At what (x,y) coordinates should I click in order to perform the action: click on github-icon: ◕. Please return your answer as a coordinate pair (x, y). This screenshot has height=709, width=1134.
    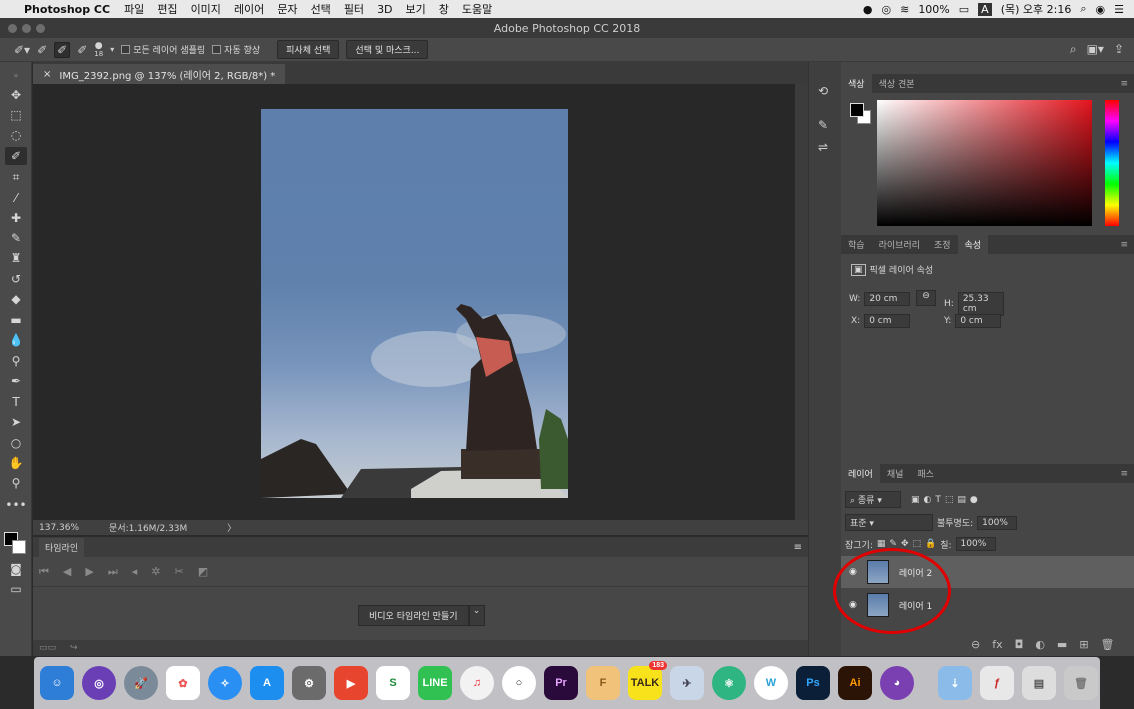
    Looking at the image, I should click on (897, 683).